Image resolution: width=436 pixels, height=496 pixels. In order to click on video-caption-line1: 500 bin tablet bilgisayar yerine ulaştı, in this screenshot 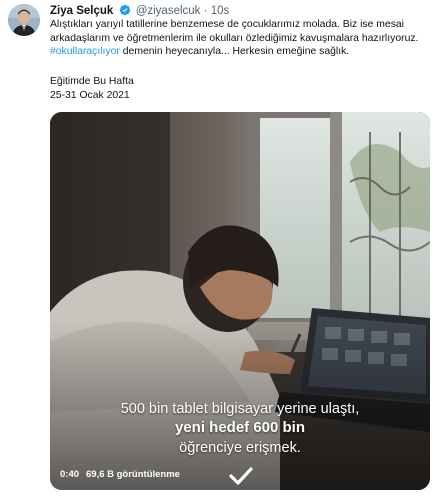, I will do `click(240, 409)`.